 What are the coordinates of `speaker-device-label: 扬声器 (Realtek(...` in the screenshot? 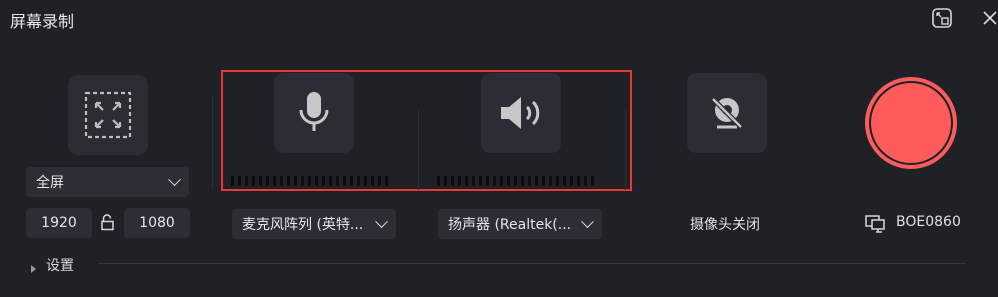 It's located at (510, 225).